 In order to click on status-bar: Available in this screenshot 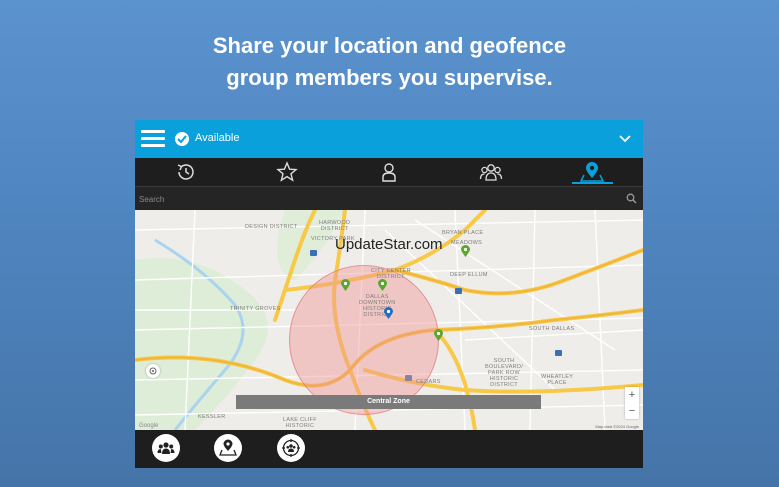, I will do `click(389, 139)`.